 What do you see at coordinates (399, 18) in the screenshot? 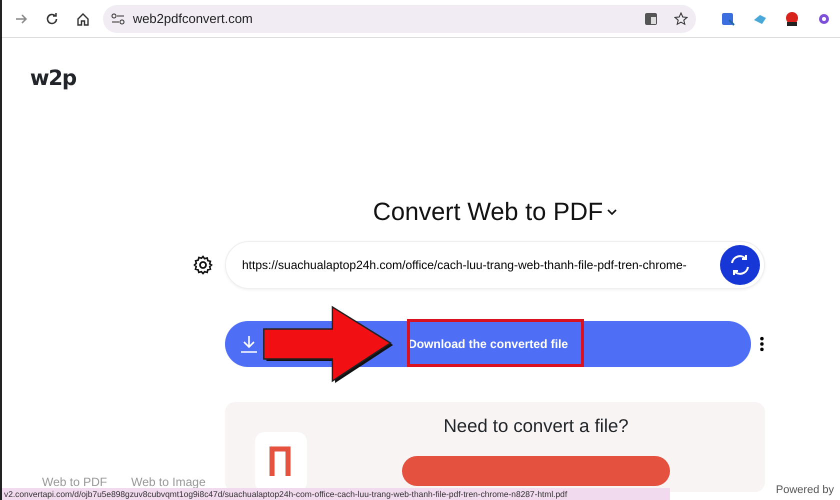
I see `address-bar: web2pdfconvert.com` at bounding box center [399, 18].